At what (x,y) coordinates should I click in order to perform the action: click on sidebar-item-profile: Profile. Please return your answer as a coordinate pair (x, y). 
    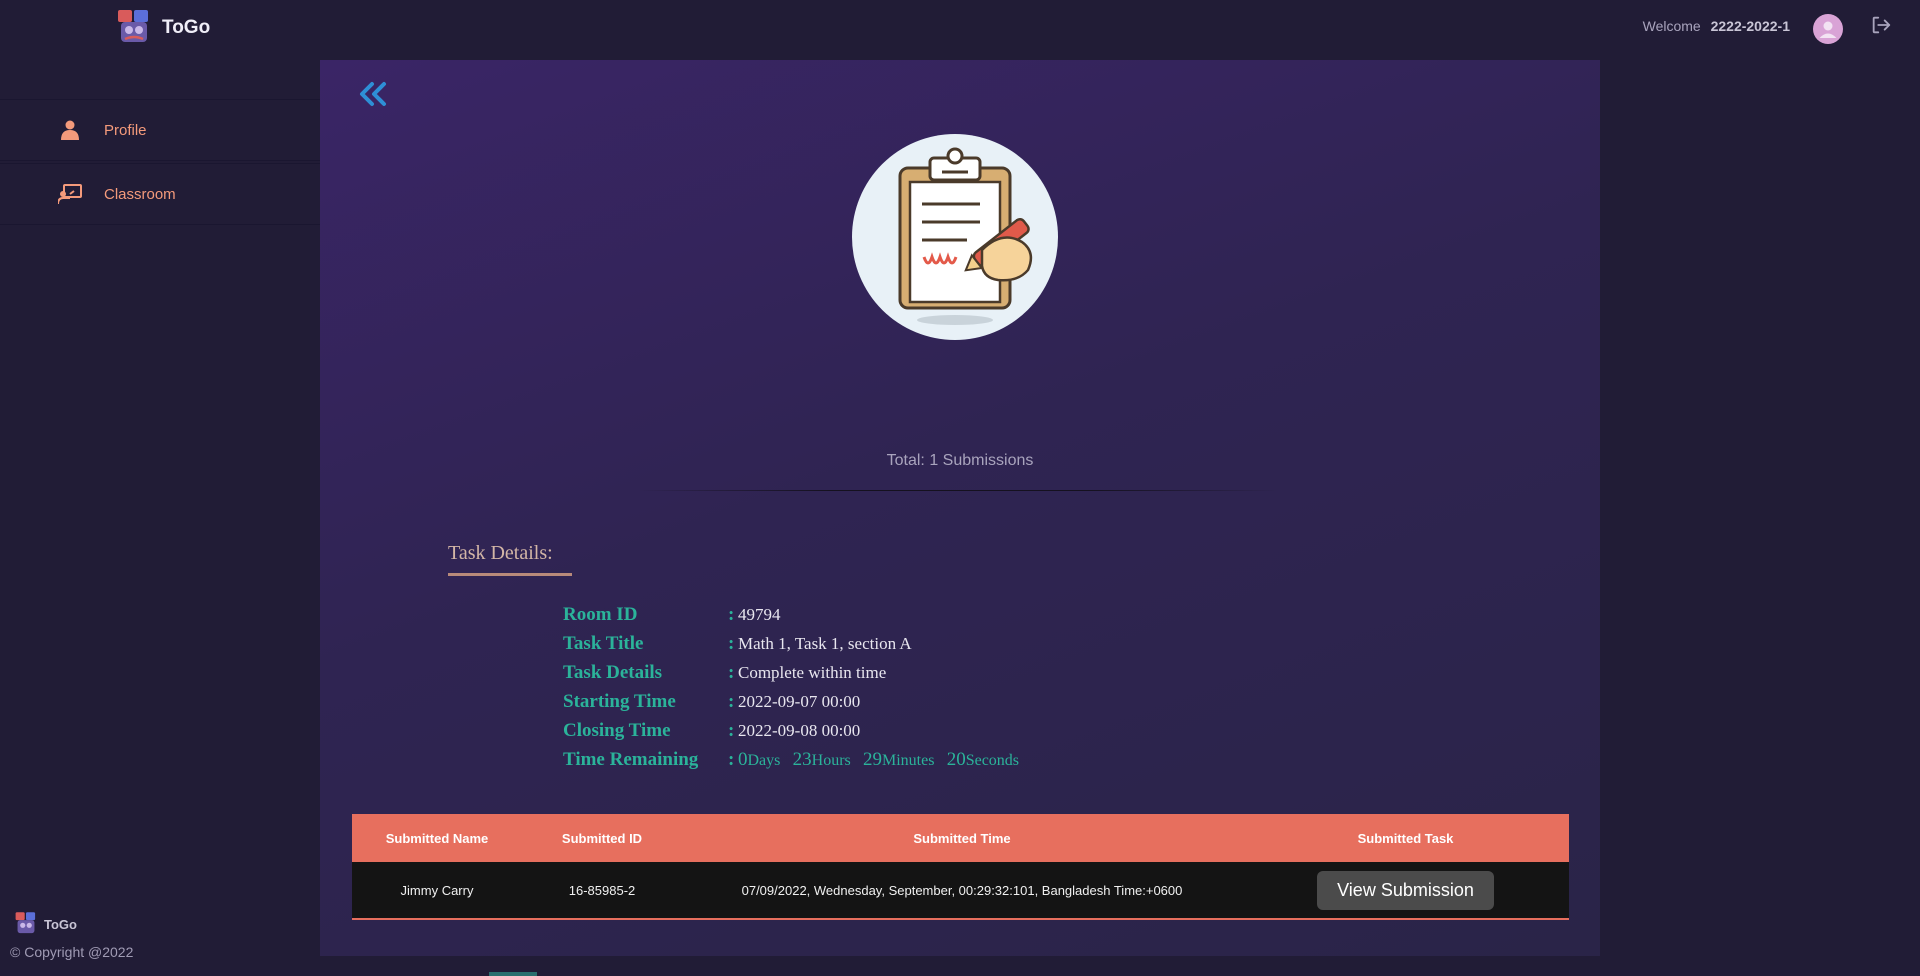
    Looking at the image, I should click on (160, 130).